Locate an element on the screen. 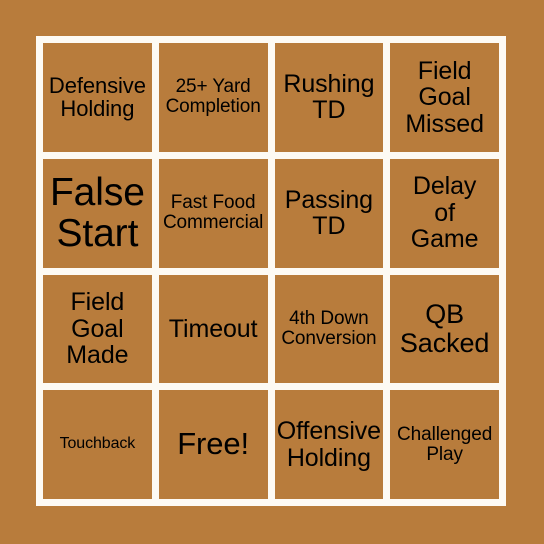  bingo-cell-touchback: Touchback is located at coordinates (97, 444).